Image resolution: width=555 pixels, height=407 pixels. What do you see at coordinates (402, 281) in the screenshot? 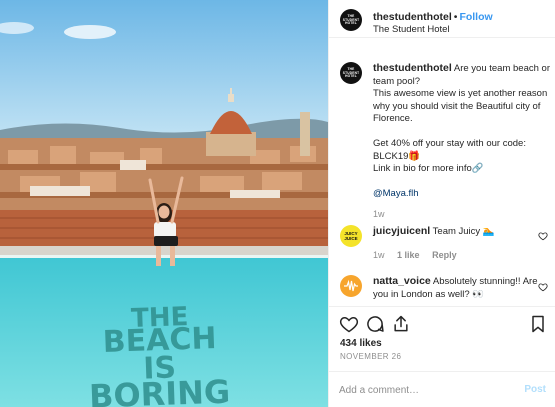
I see `comment-username: natta_voice` at bounding box center [402, 281].